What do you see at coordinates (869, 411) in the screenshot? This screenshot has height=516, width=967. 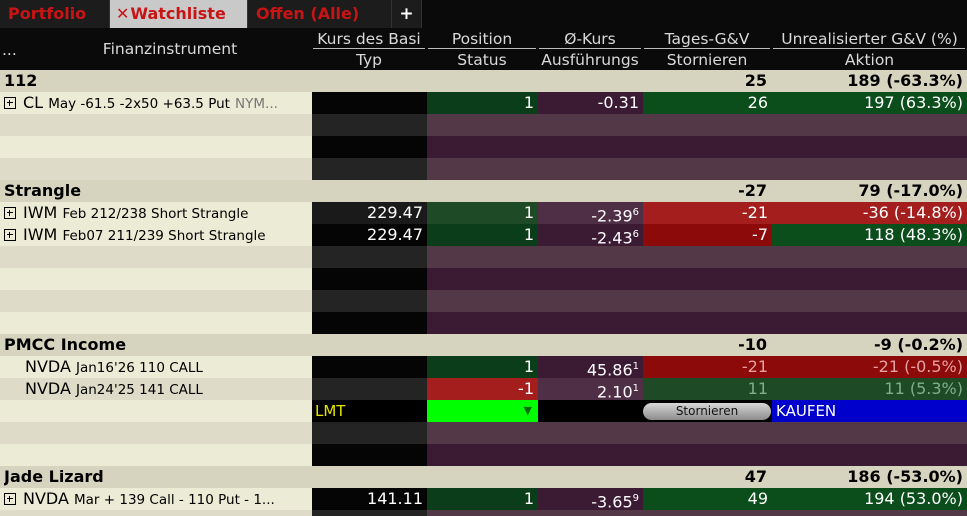 I see `buy-action-button: KAUFEN` at bounding box center [869, 411].